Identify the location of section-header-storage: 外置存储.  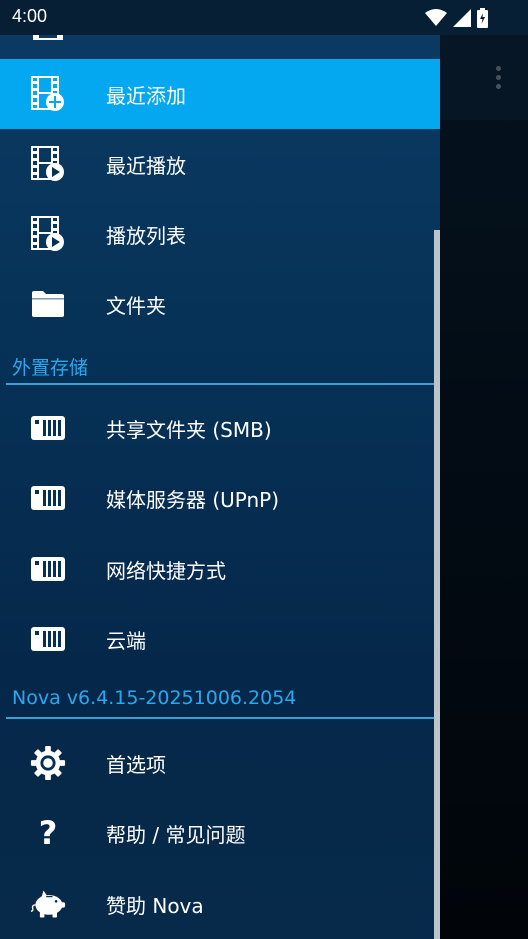
(217, 365).